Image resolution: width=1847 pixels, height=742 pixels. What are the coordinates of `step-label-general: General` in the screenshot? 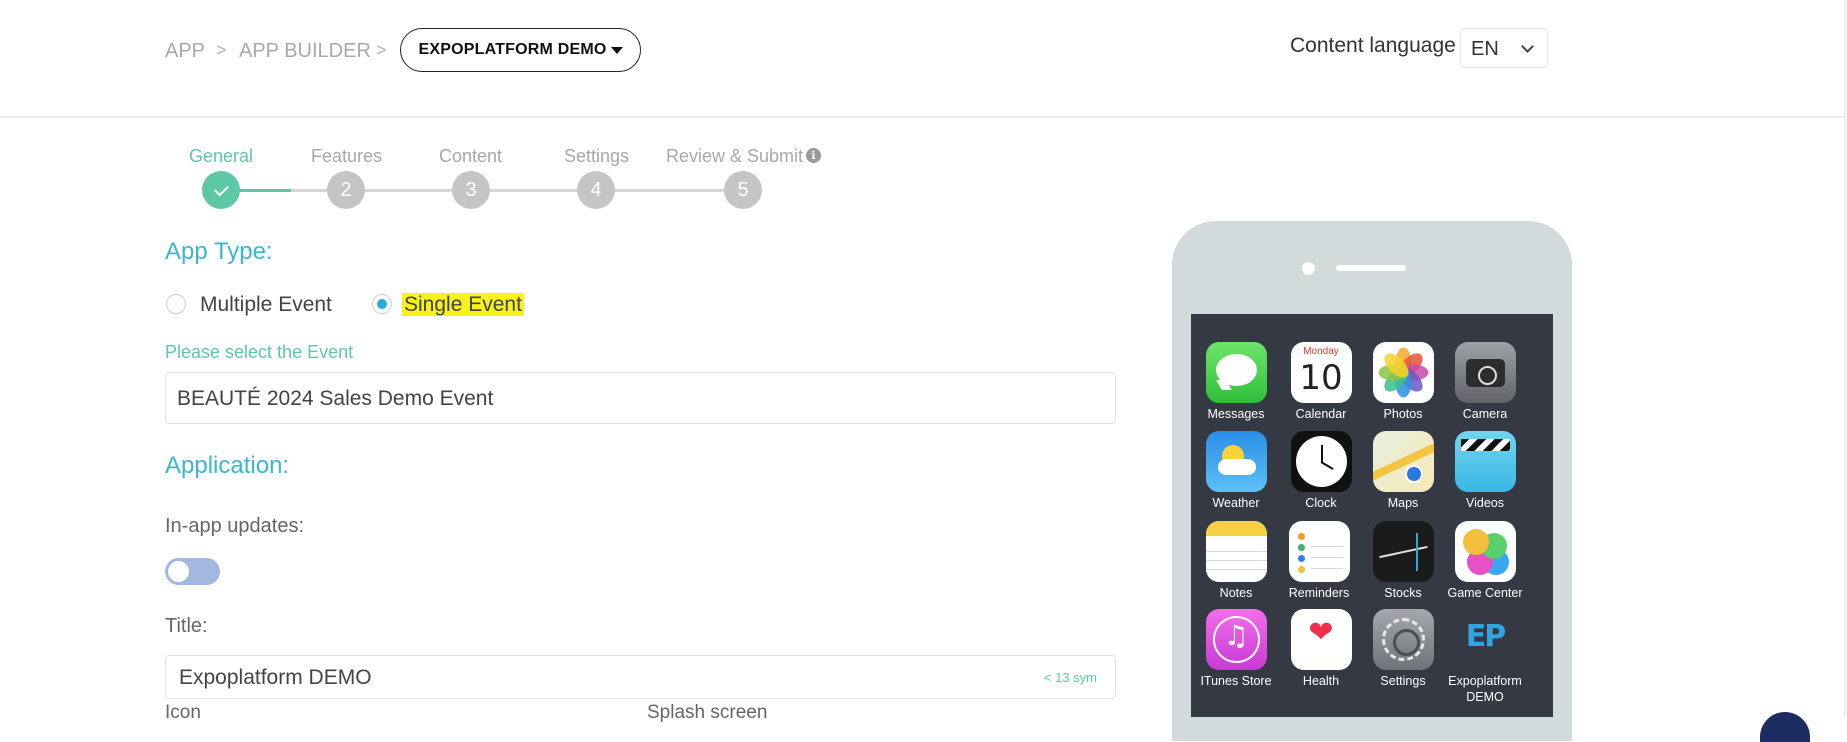 It's located at (221, 156).